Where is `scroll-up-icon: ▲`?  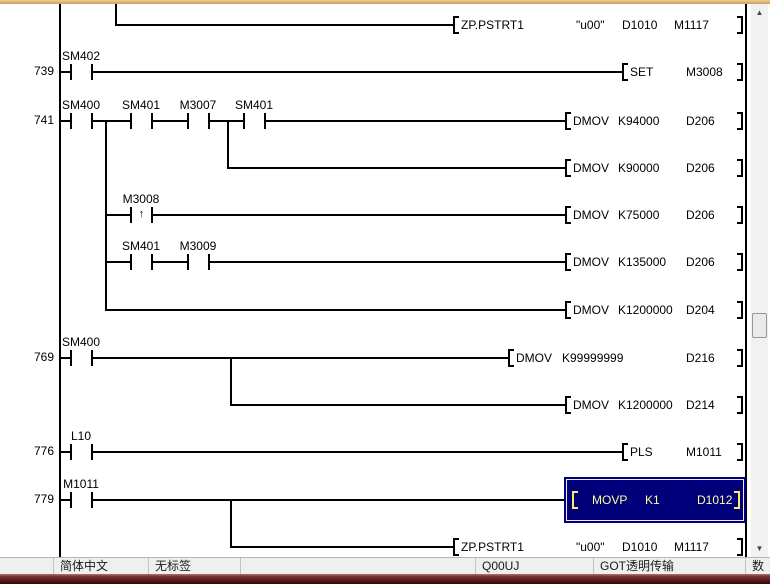 scroll-up-icon: ▲ is located at coordinates (759, 12).